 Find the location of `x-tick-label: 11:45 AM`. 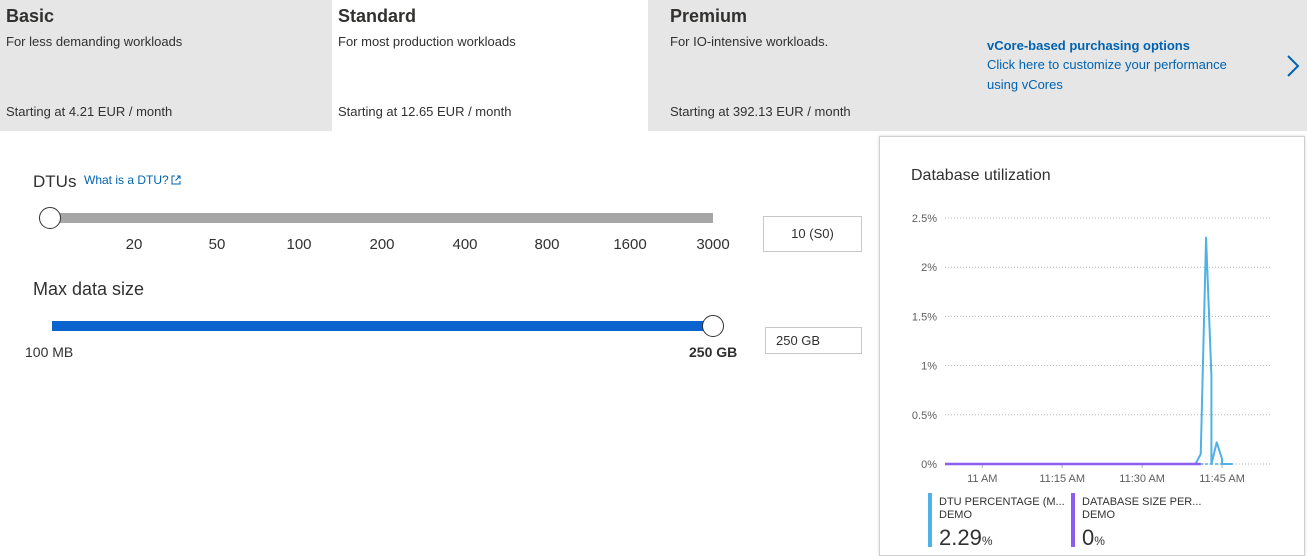

x-tick-label: 11:45 AM is located at coordinates (1222, 479).